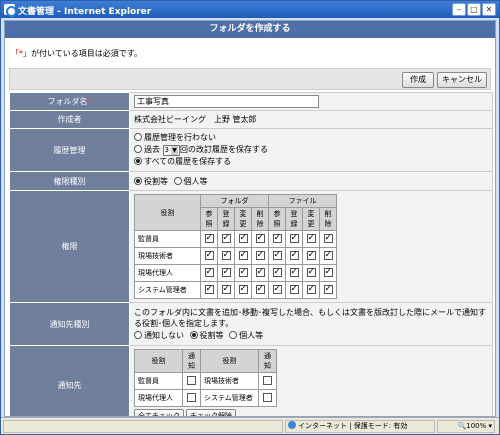  What do you see at coordinates (138, 161) in the screenshot?
I see `history-all-radio` at bounding box center [138, 161].